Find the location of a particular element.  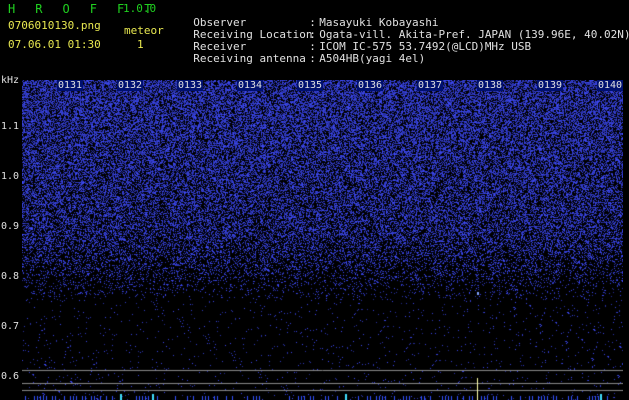

x-tick-label: 0135 is located at coordinates (310, 85).